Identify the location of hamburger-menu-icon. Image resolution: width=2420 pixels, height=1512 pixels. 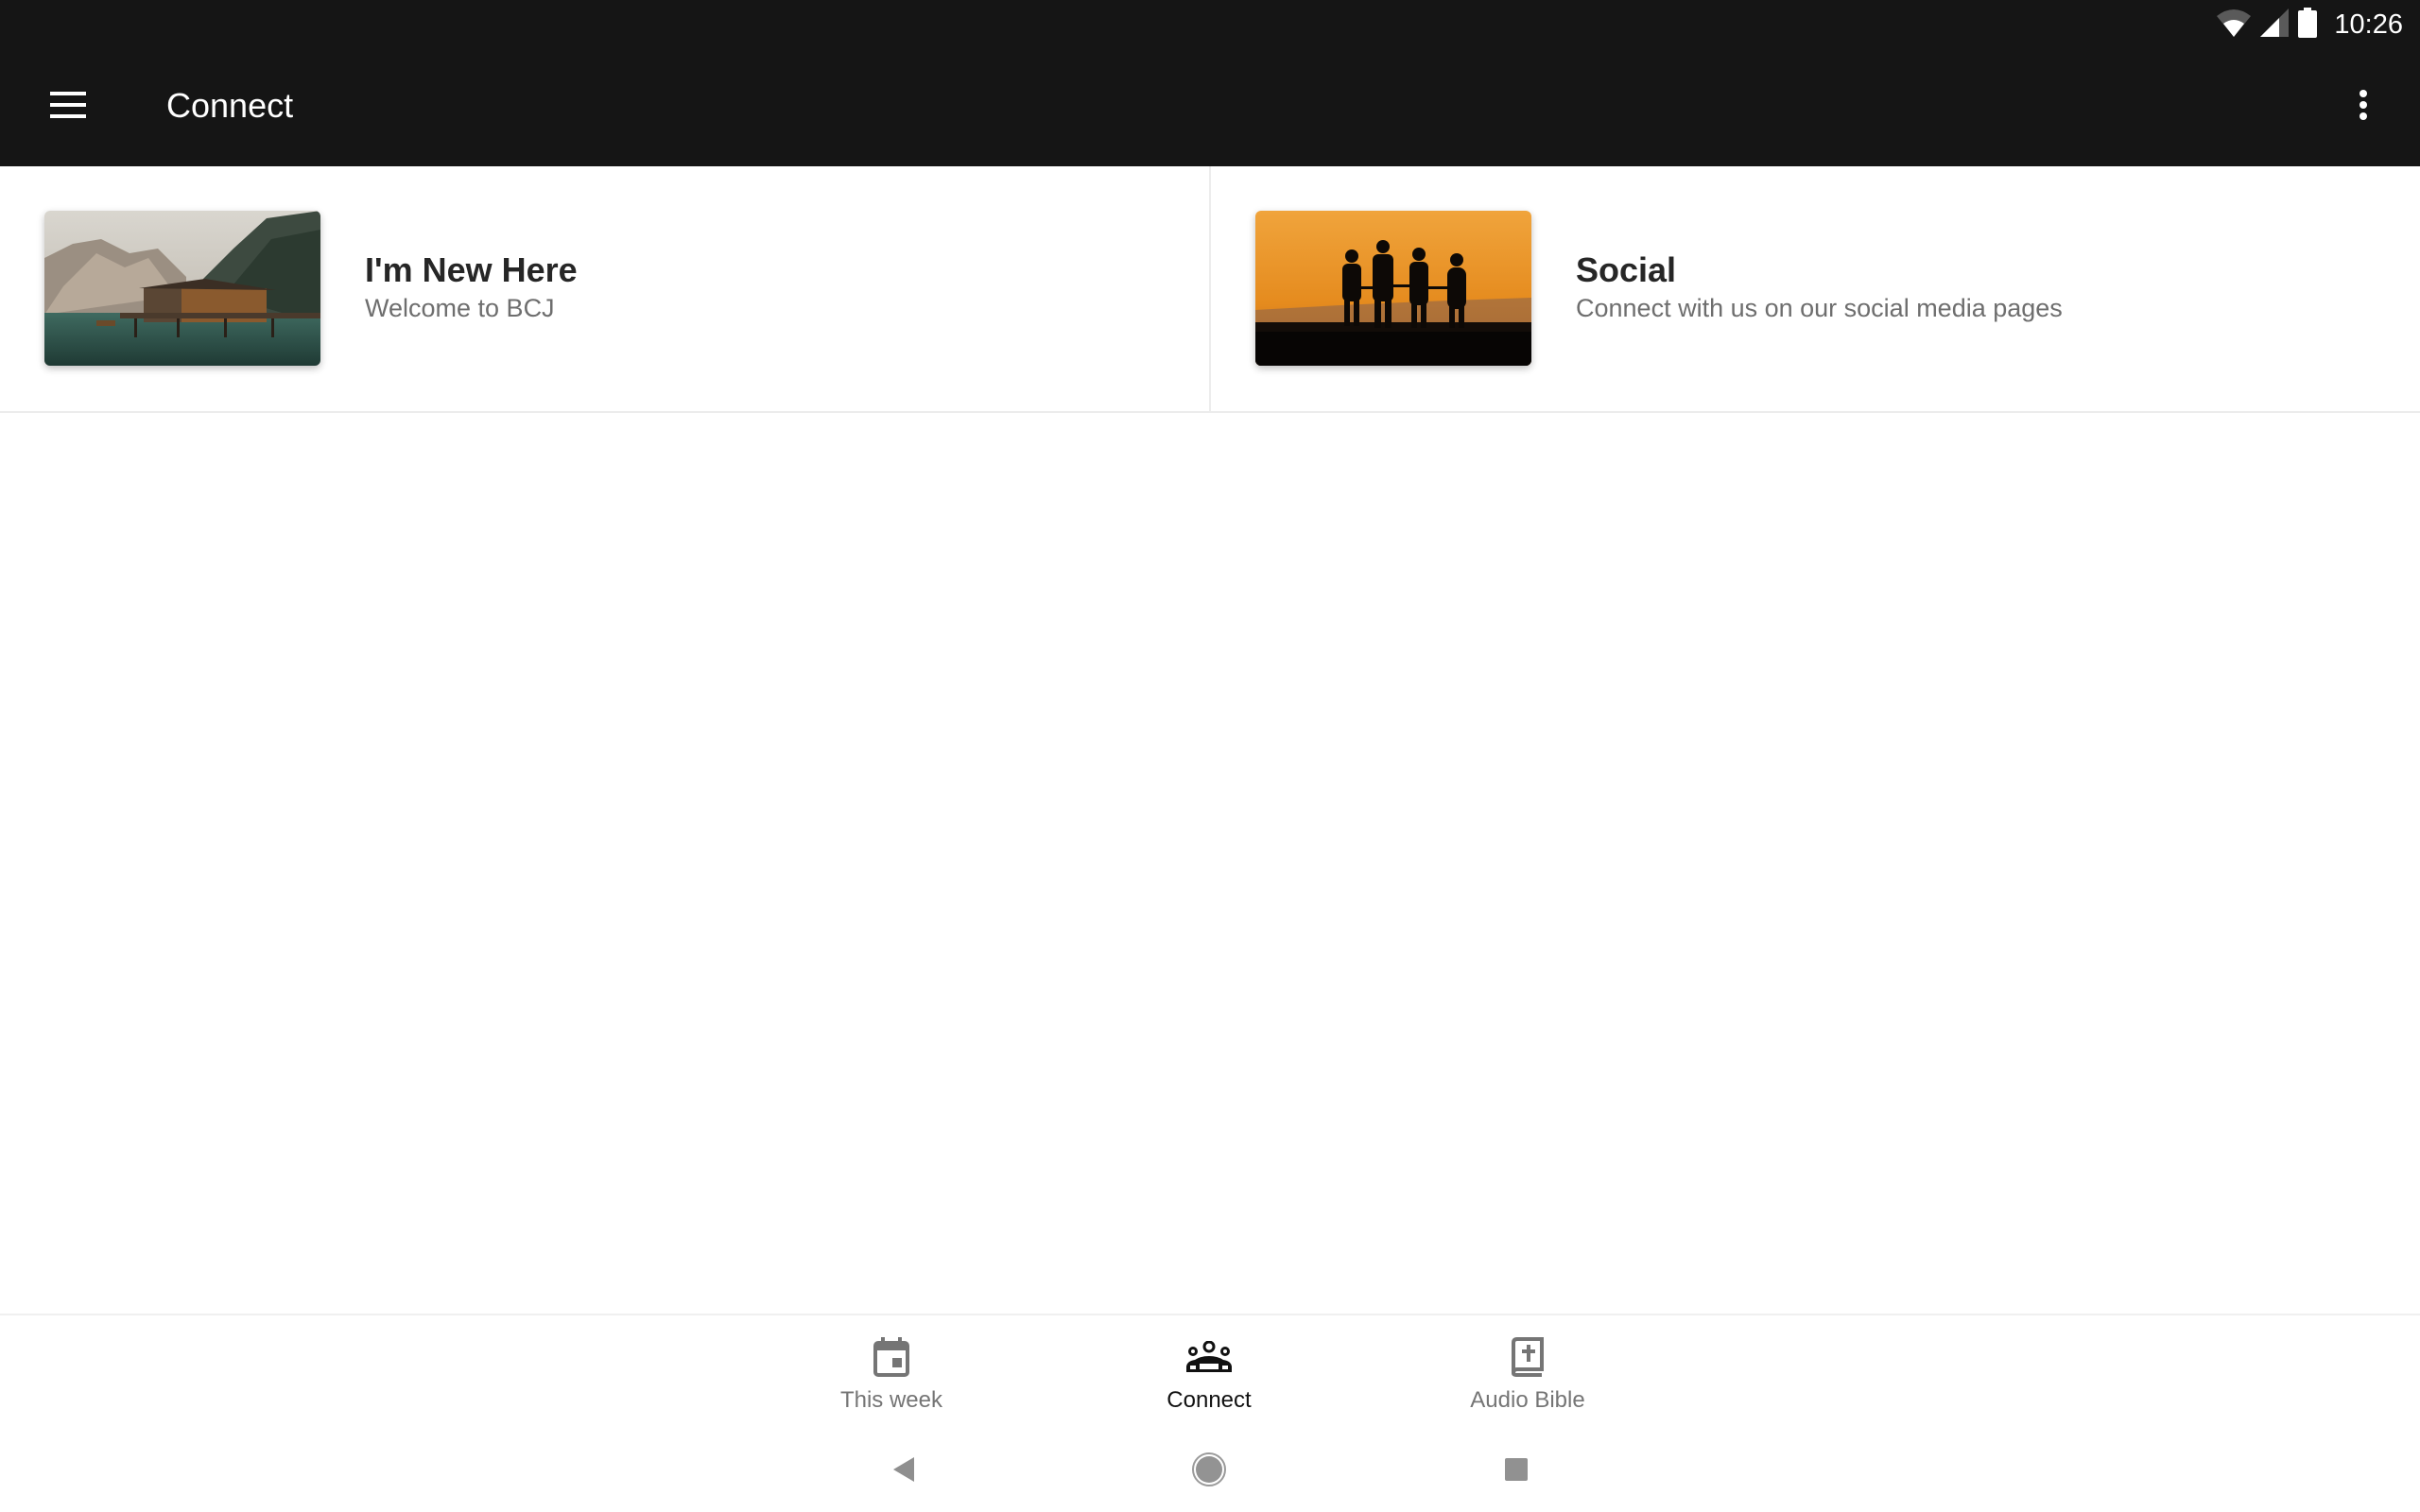
(68, 107).